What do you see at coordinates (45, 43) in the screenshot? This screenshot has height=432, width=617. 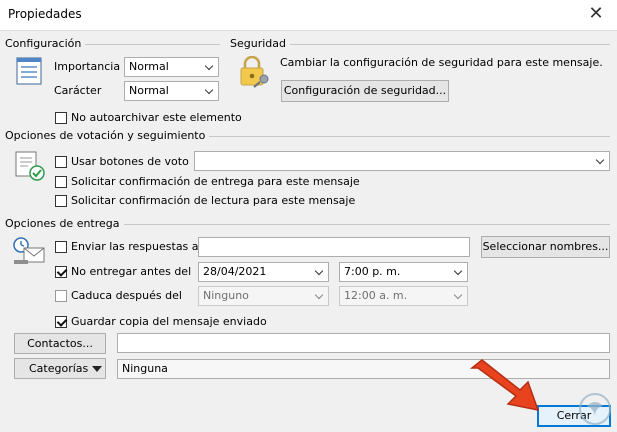 I see `config-heading: Configuración` at bounding box center [45, 43].